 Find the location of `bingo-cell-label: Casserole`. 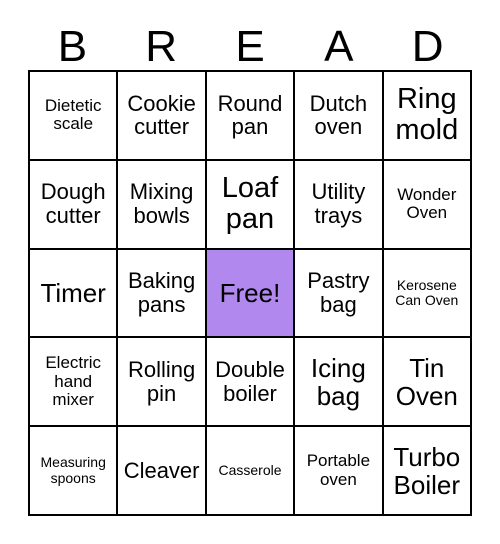

bingo-cell-label: Casserole is located at coordinates (250, 470).